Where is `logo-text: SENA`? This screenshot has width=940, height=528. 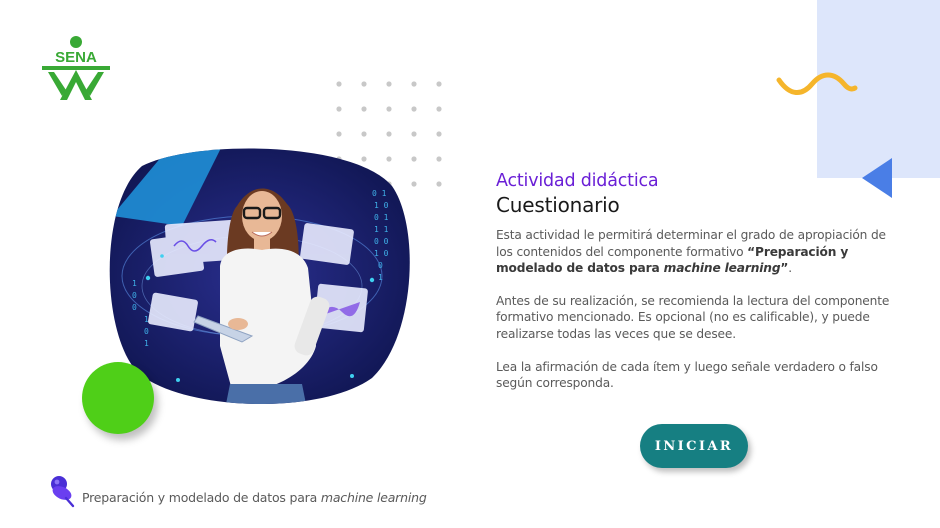
logo-text: SENA is located at coordinates (76, 57).